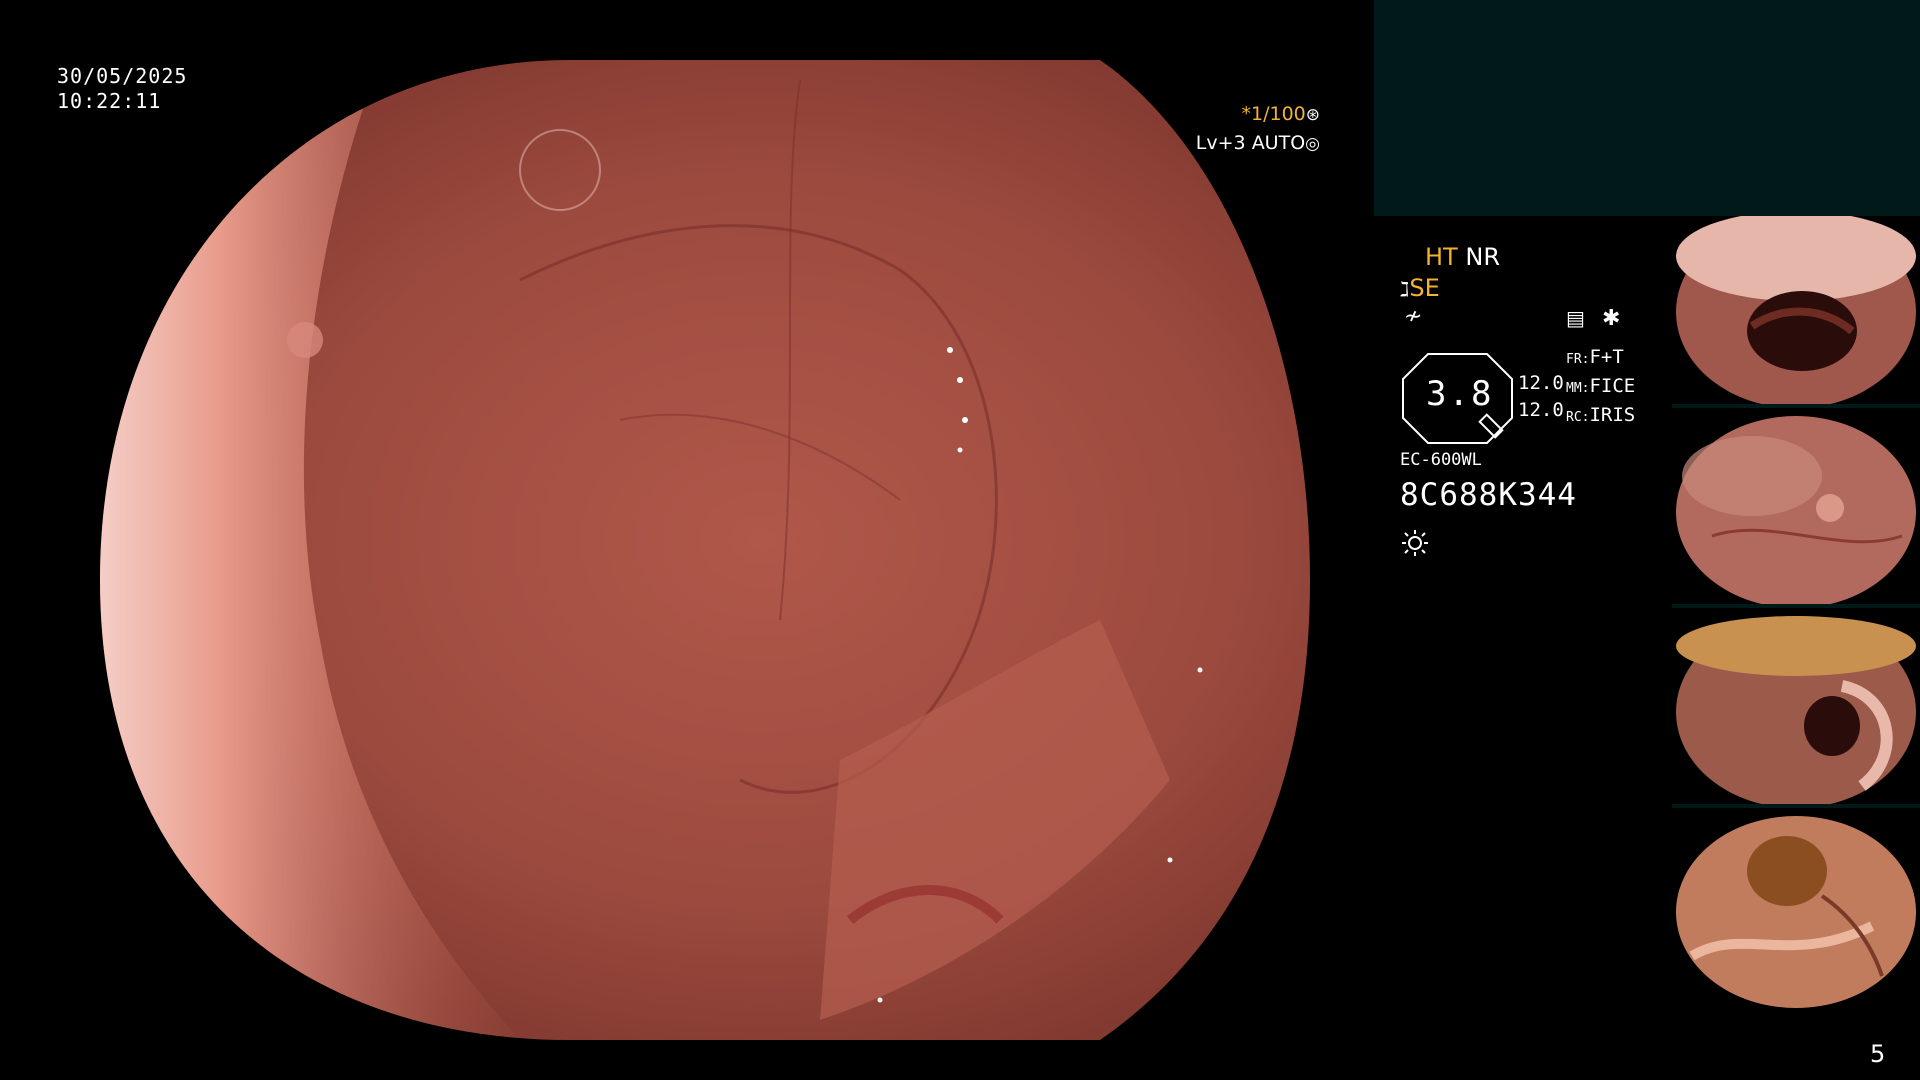 This screenshot has width=1920, height=1080. I want to click on document-icon: ▤, so click(1575, 318).